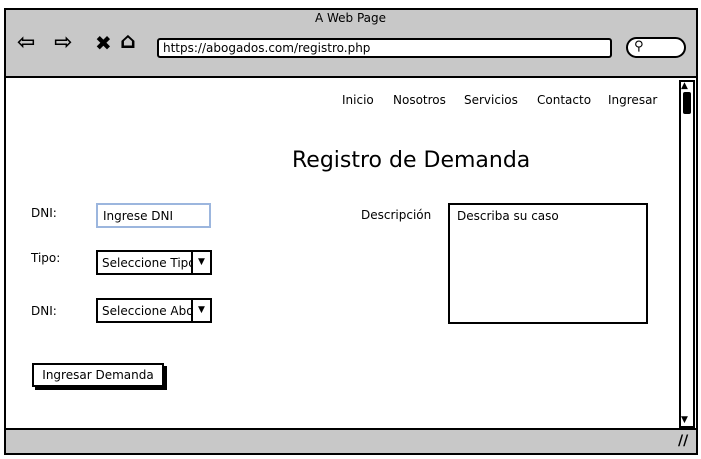 This screenshot has height=459, width=701. I want to click on descripcion-label: Descripción, so click(396, 215).